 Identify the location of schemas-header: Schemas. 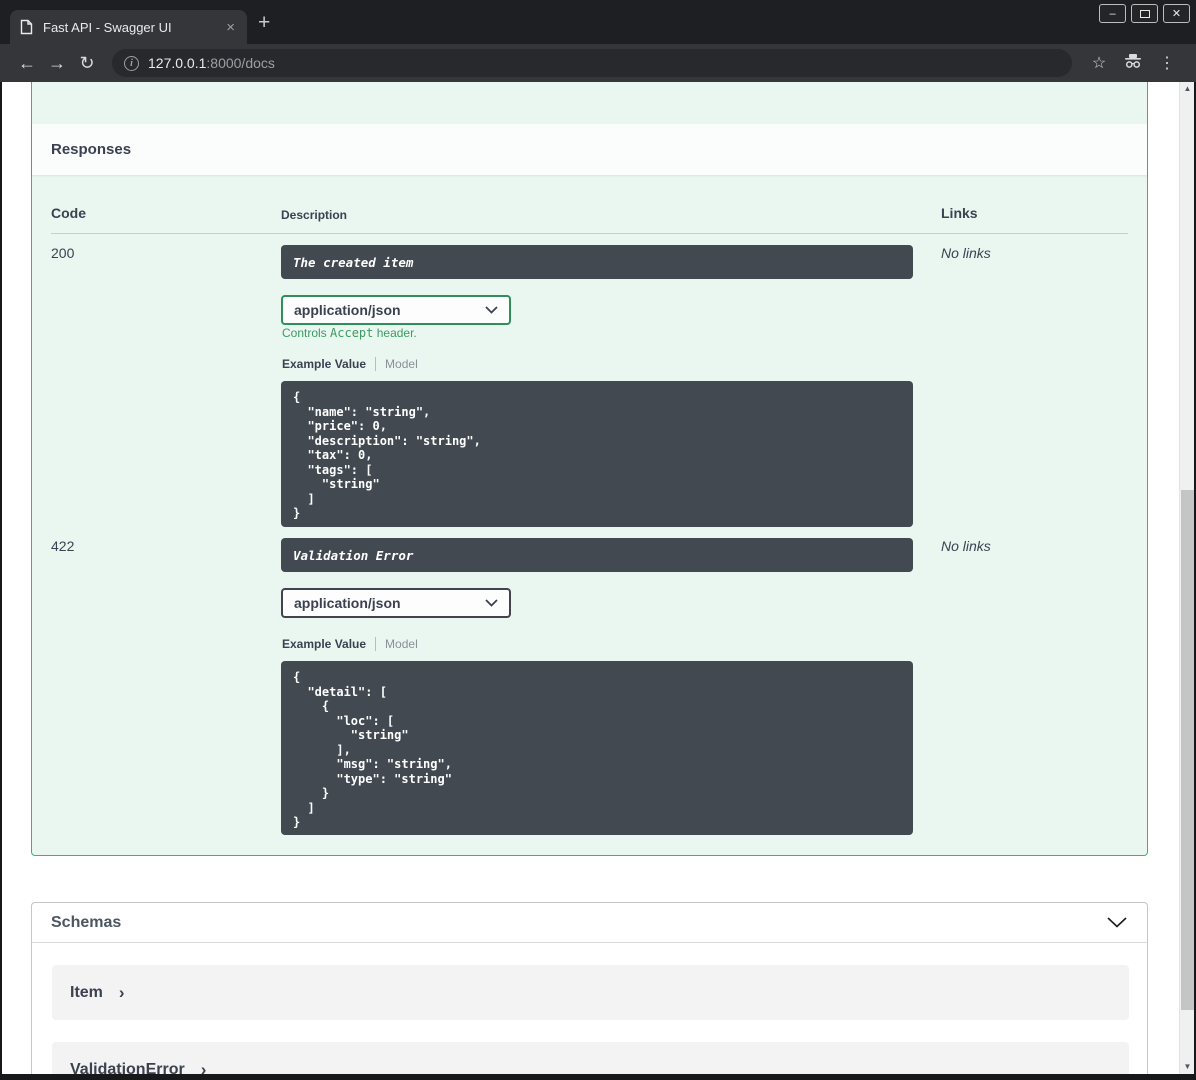
(589, 923).